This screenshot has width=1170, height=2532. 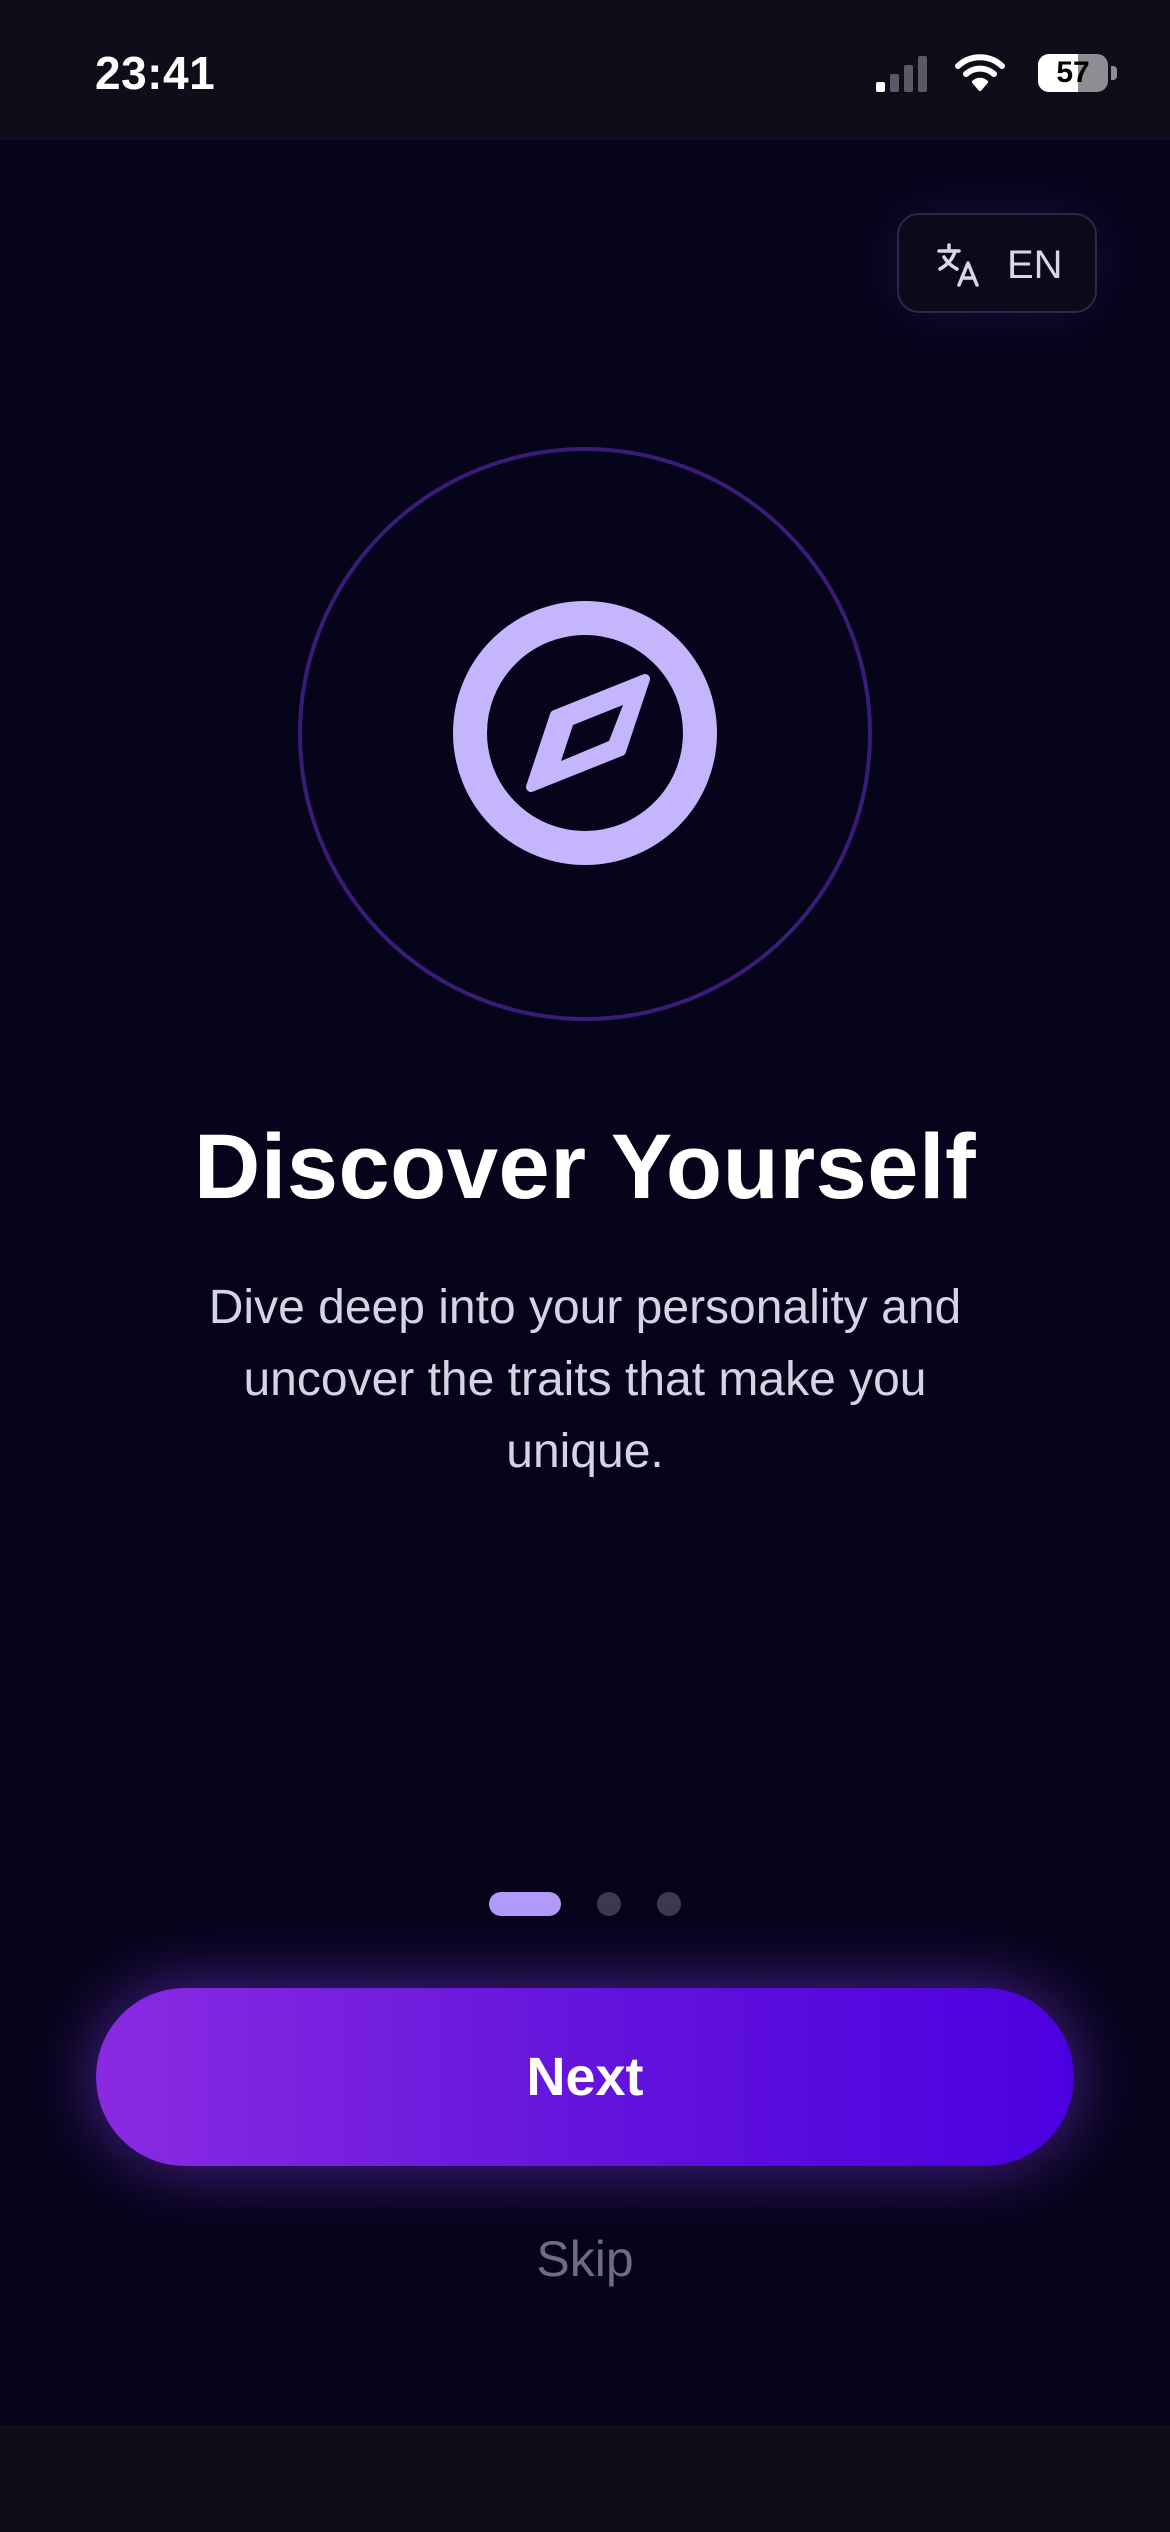 What do you see at coordinates (585, 1167) in the screenshot?
I see `page-title: Discover Yourself` at bounding box center [585, 1167].